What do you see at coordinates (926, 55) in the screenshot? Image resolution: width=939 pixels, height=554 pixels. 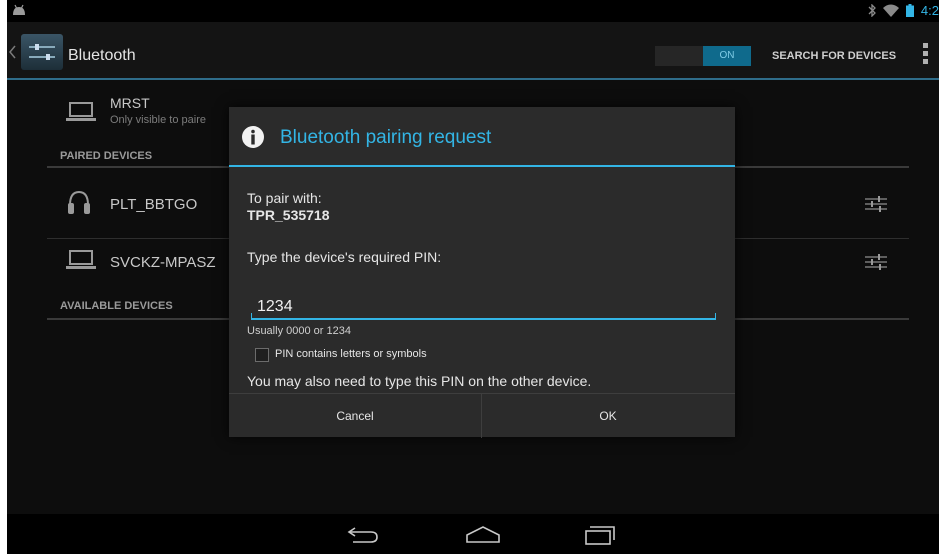 I see `overflow-menu-icon` at bounding box center [926, 55].